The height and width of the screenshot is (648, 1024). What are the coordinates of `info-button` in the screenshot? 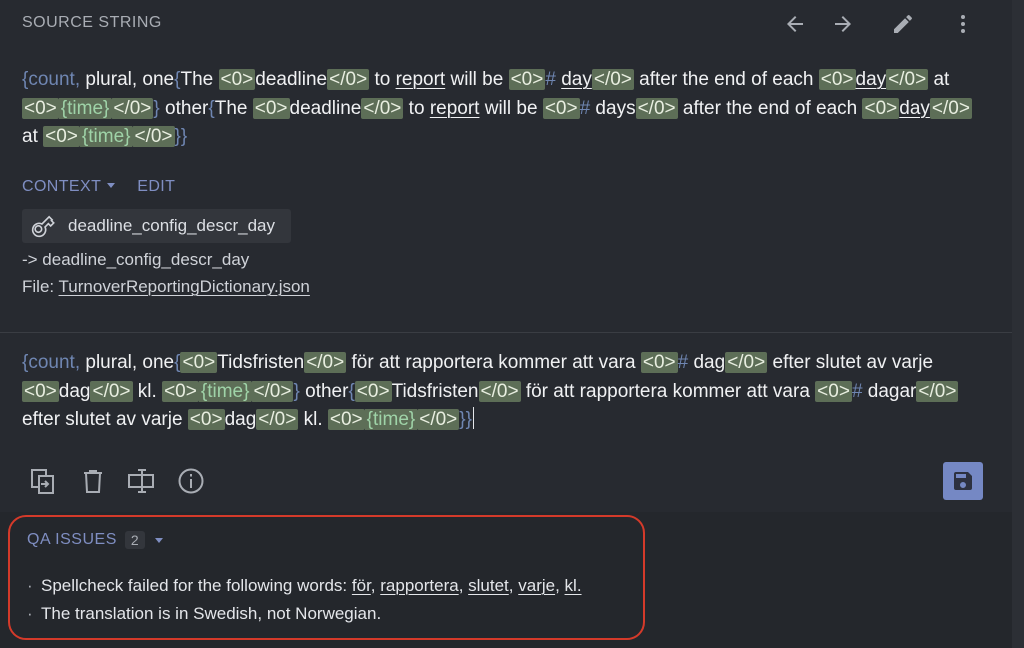 It's located at (191, 481).